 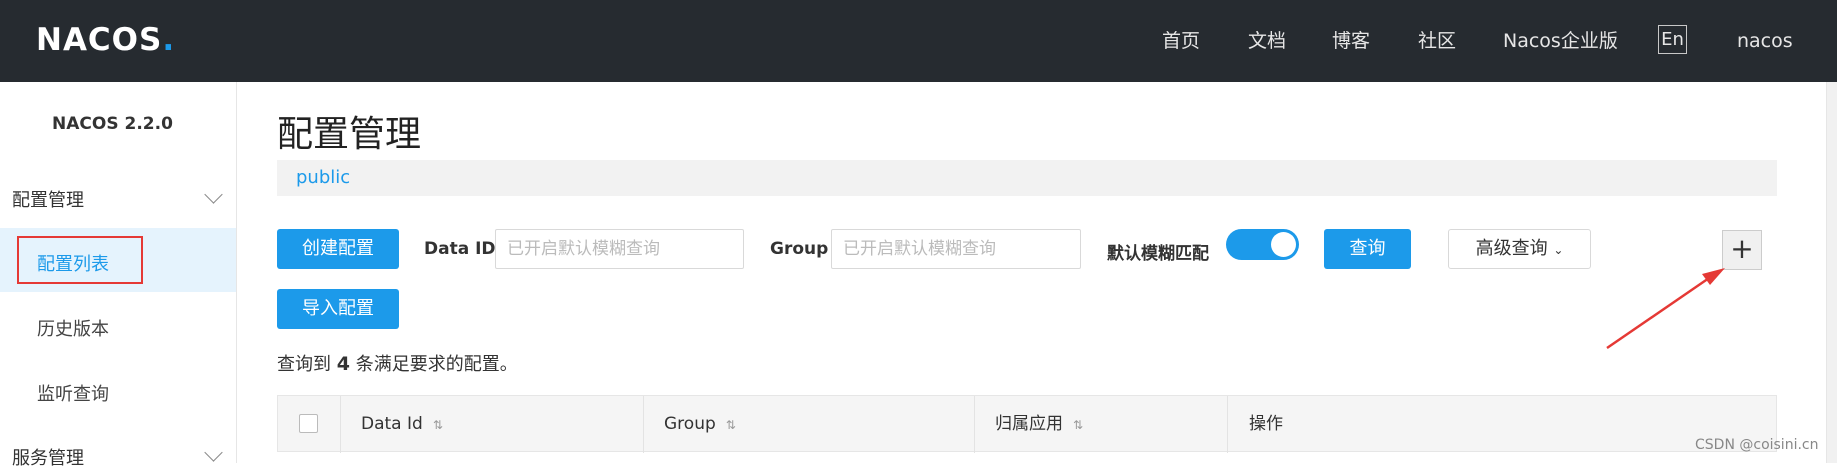 I want to click on annotation-arrow-icon, so click(x=1665, y=309).